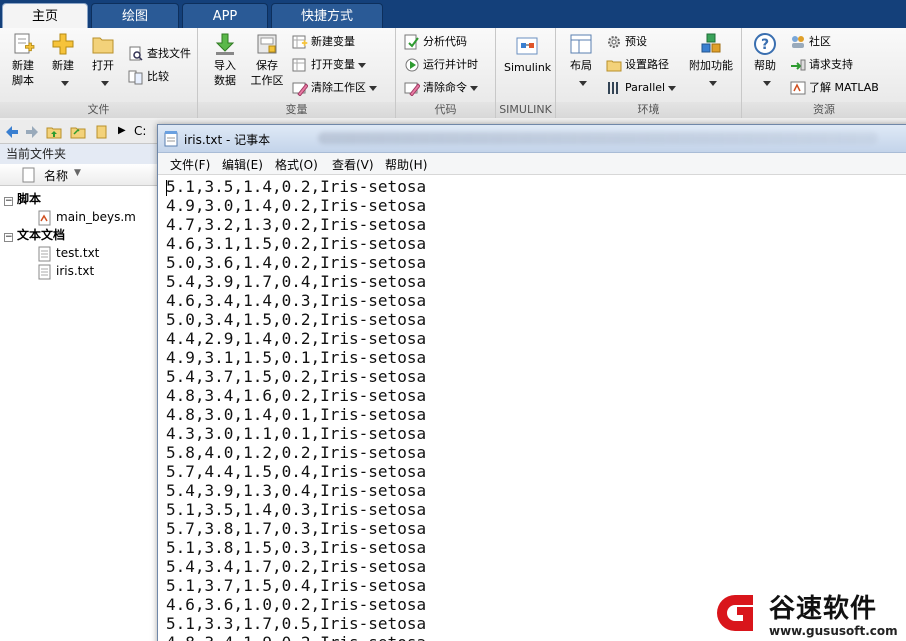 The height and width of the screenshot is (641, 906). I want to click on file-item: test.txt, so click(68, 253).